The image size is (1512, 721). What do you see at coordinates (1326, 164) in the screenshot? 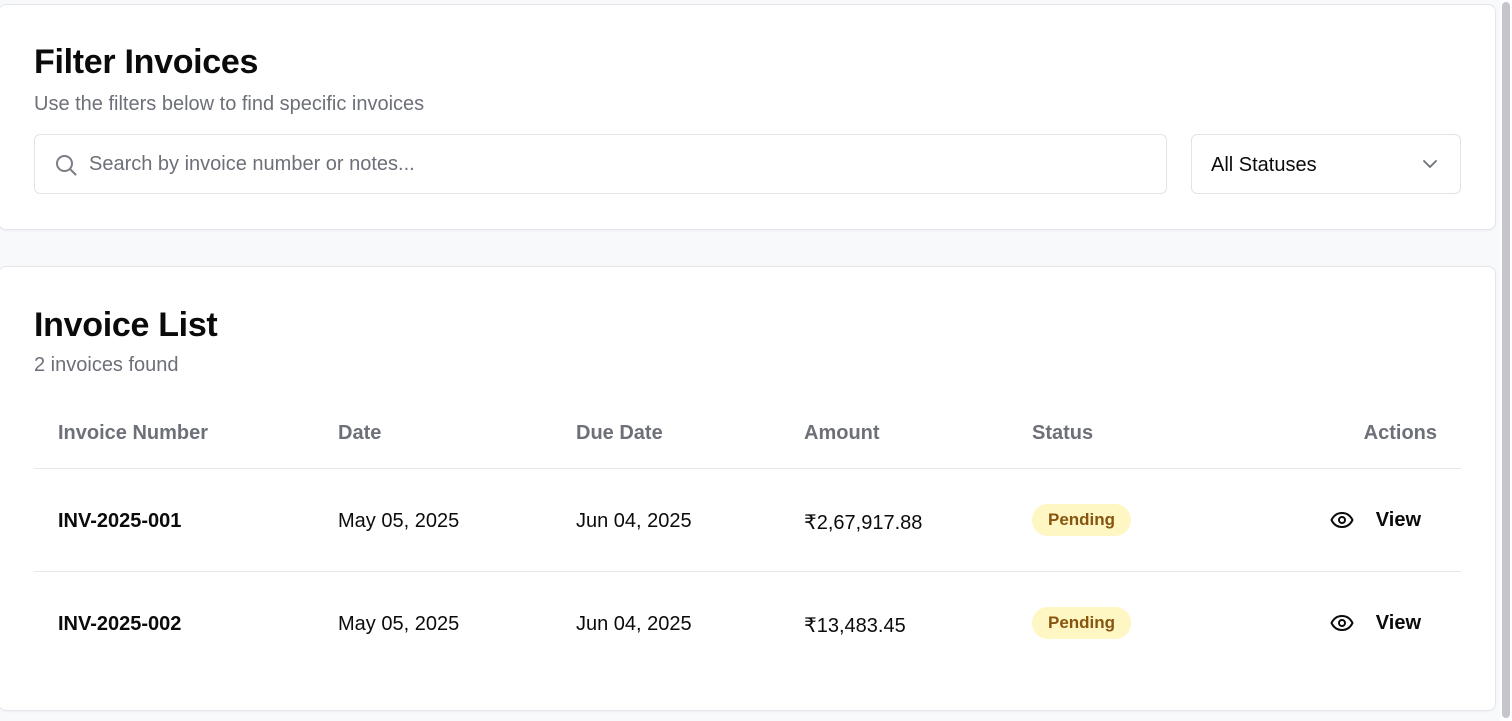
I see `status-filter-select: All Statuses` at bounding box center [1326, 164].